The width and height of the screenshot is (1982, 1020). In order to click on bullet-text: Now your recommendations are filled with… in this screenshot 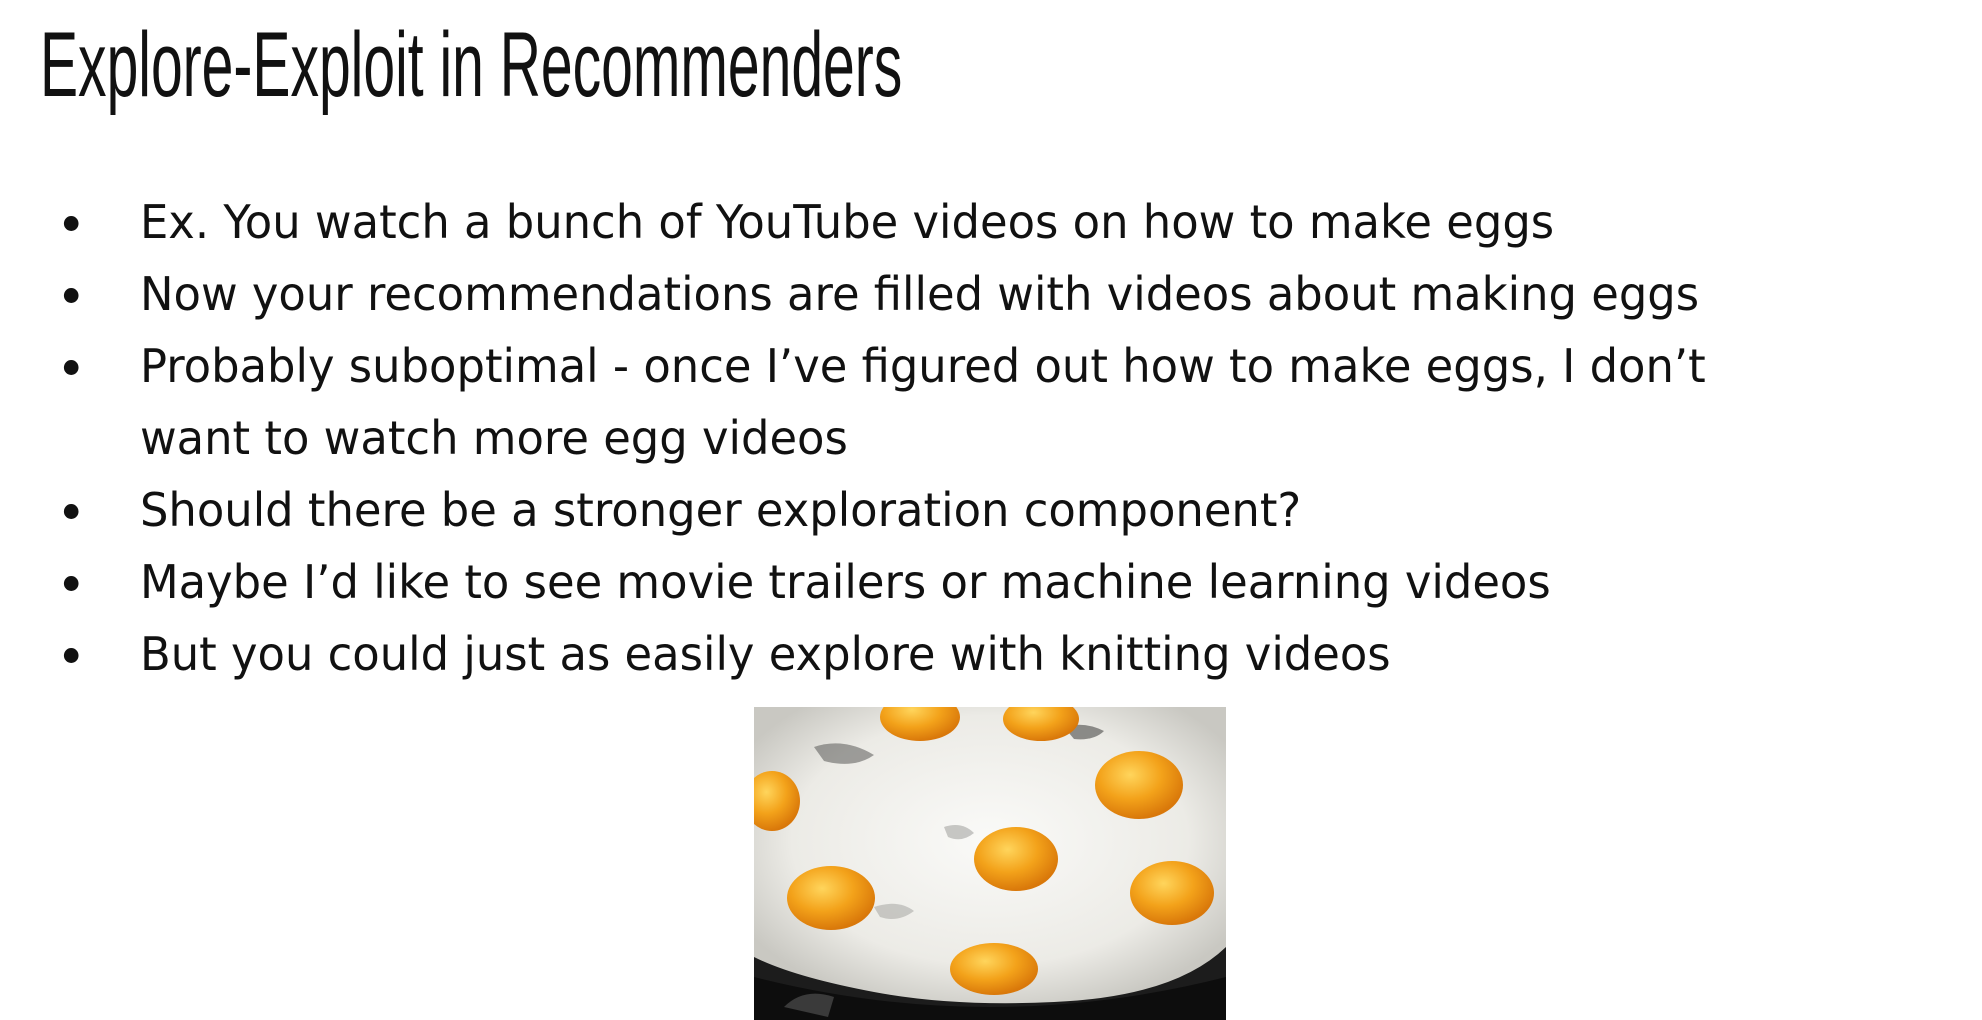, I will do `click(919, 294)`.